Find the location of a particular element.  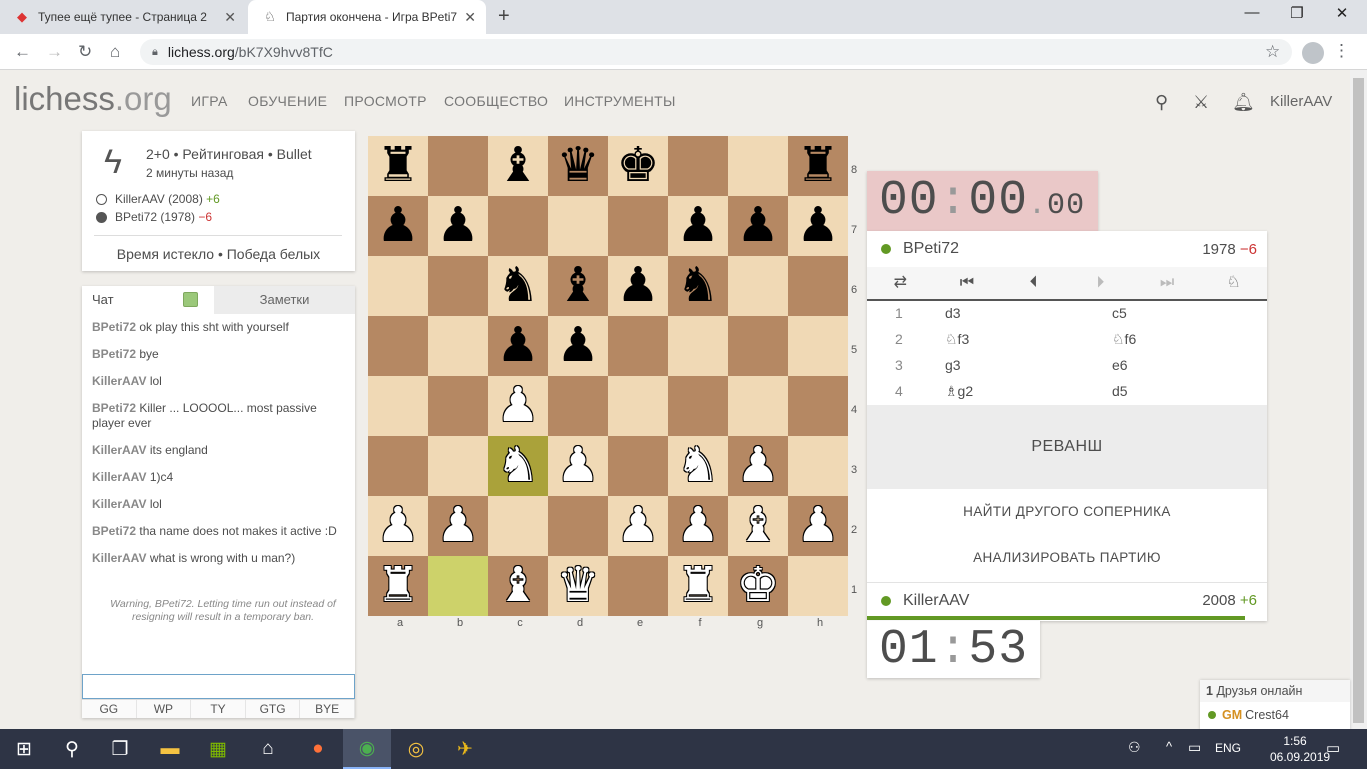

board-square: ♜ is located at coordinates (398, 166).